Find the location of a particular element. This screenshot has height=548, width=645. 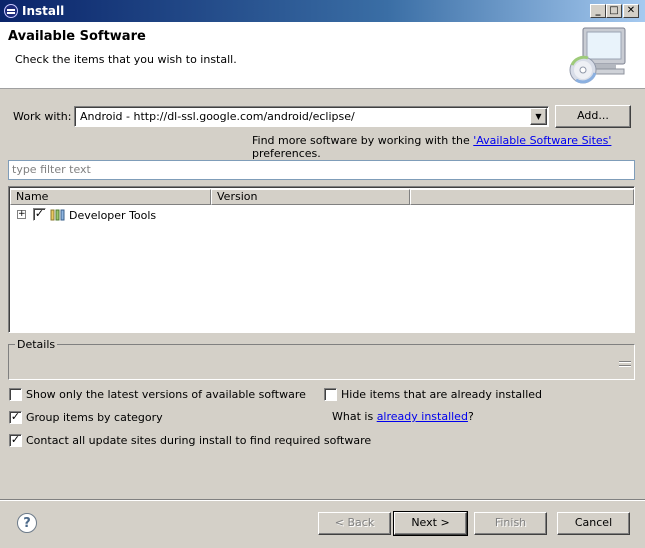

footer-separator is located at coordinates (322, 500).